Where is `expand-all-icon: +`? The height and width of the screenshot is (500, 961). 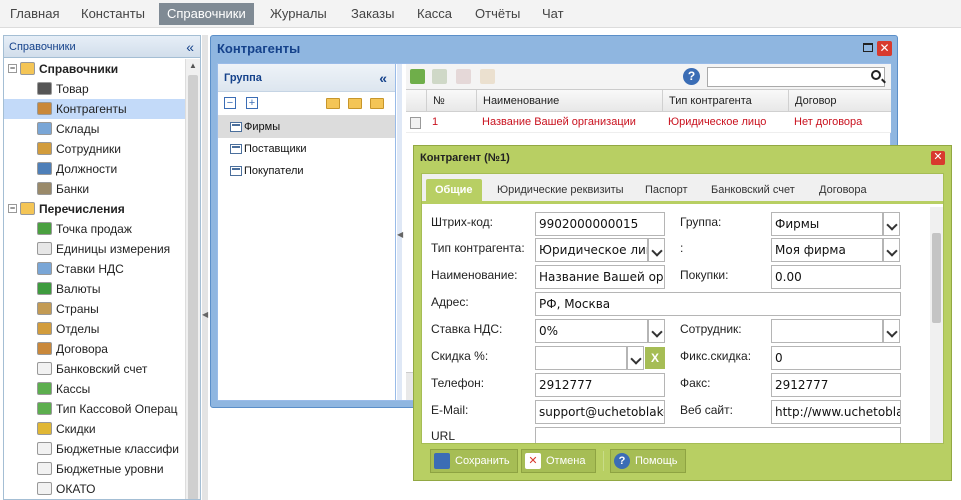 expand-all-icon: + is located at coordinates (252, 103).